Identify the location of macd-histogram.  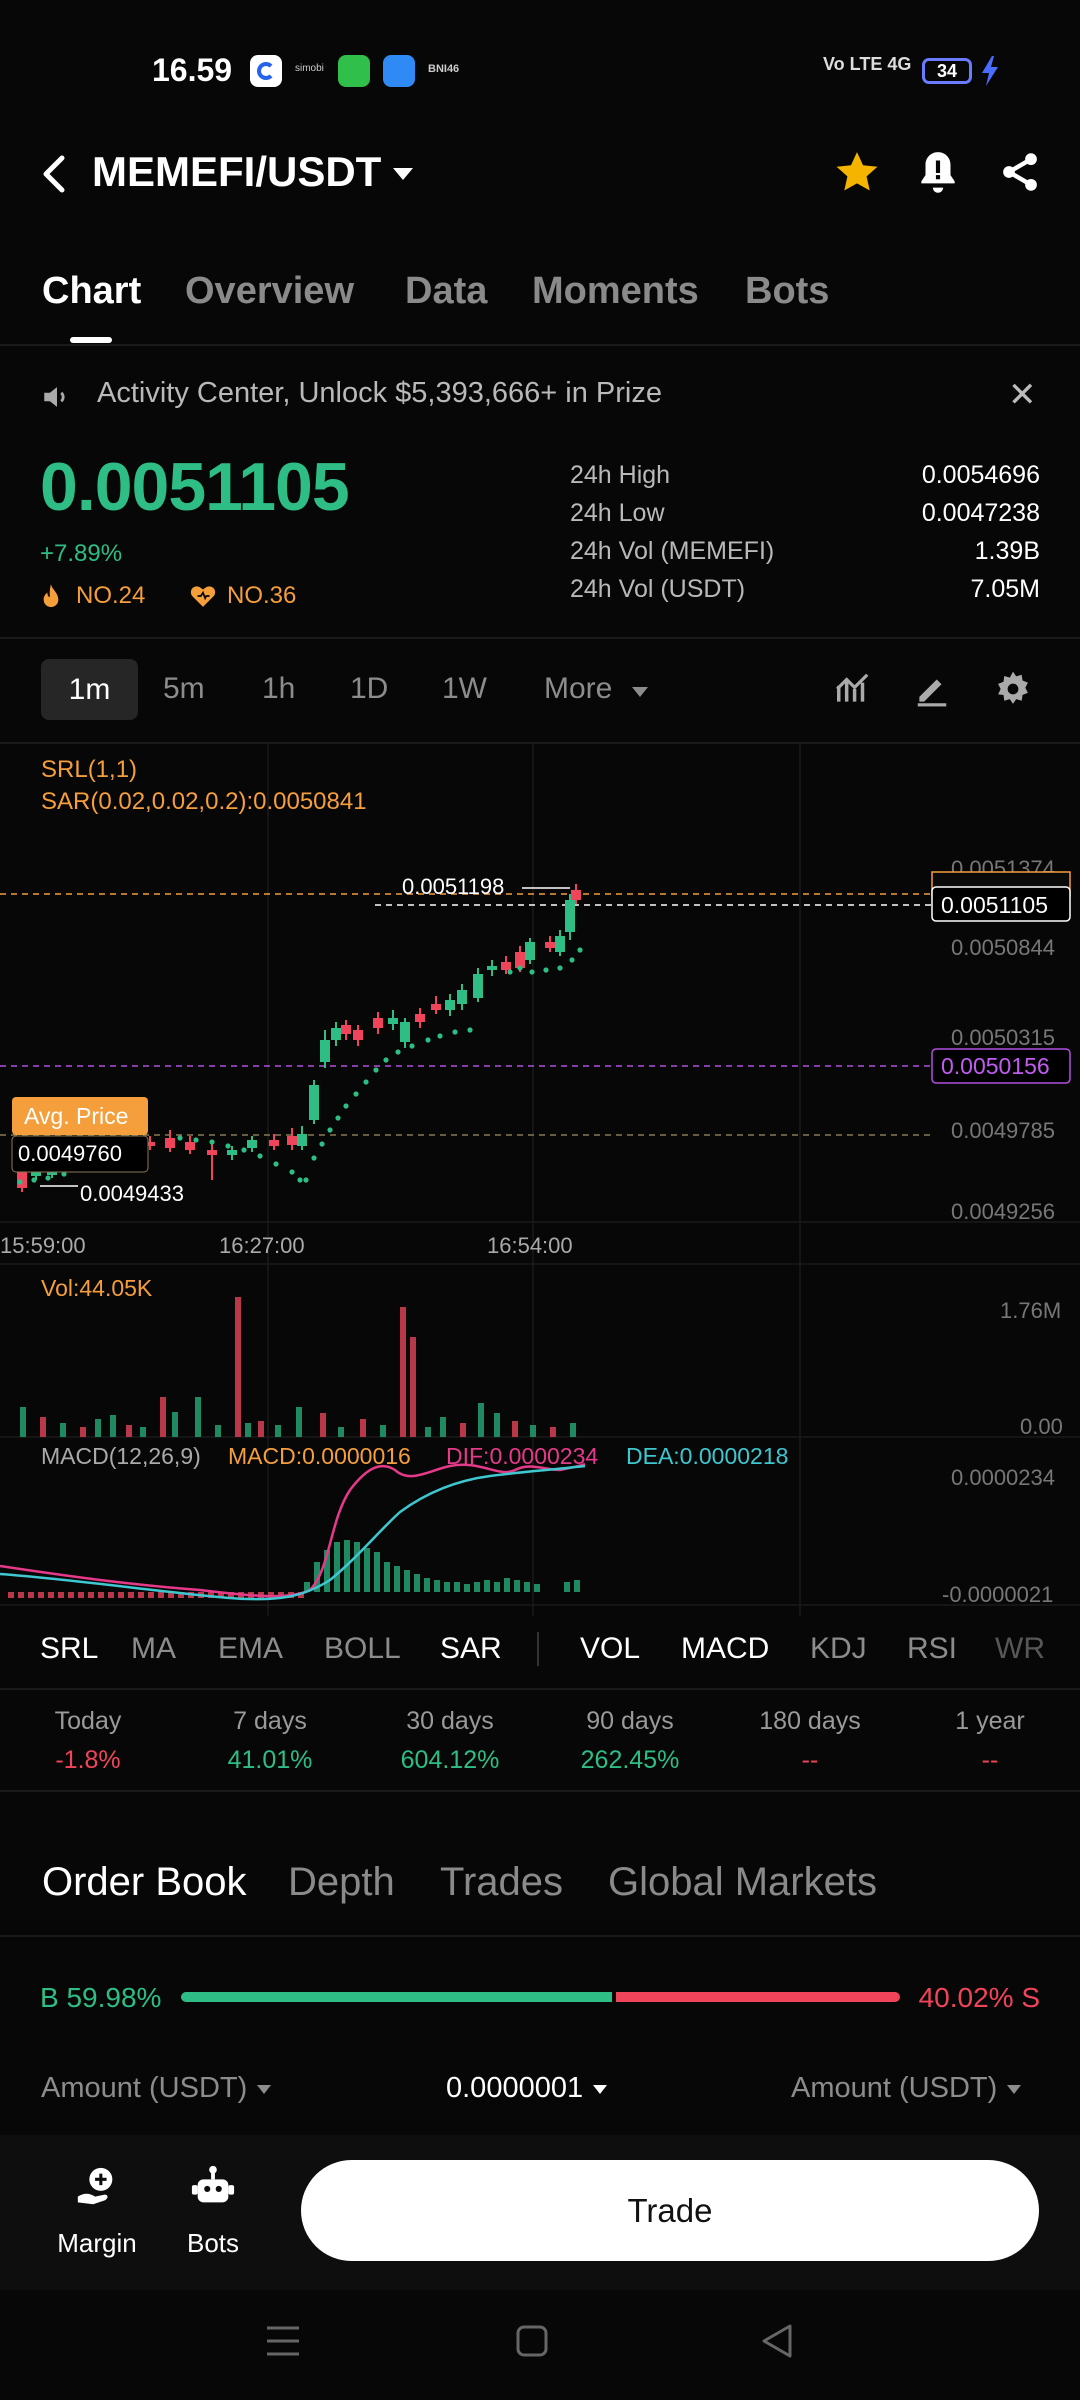
(294, 1569).